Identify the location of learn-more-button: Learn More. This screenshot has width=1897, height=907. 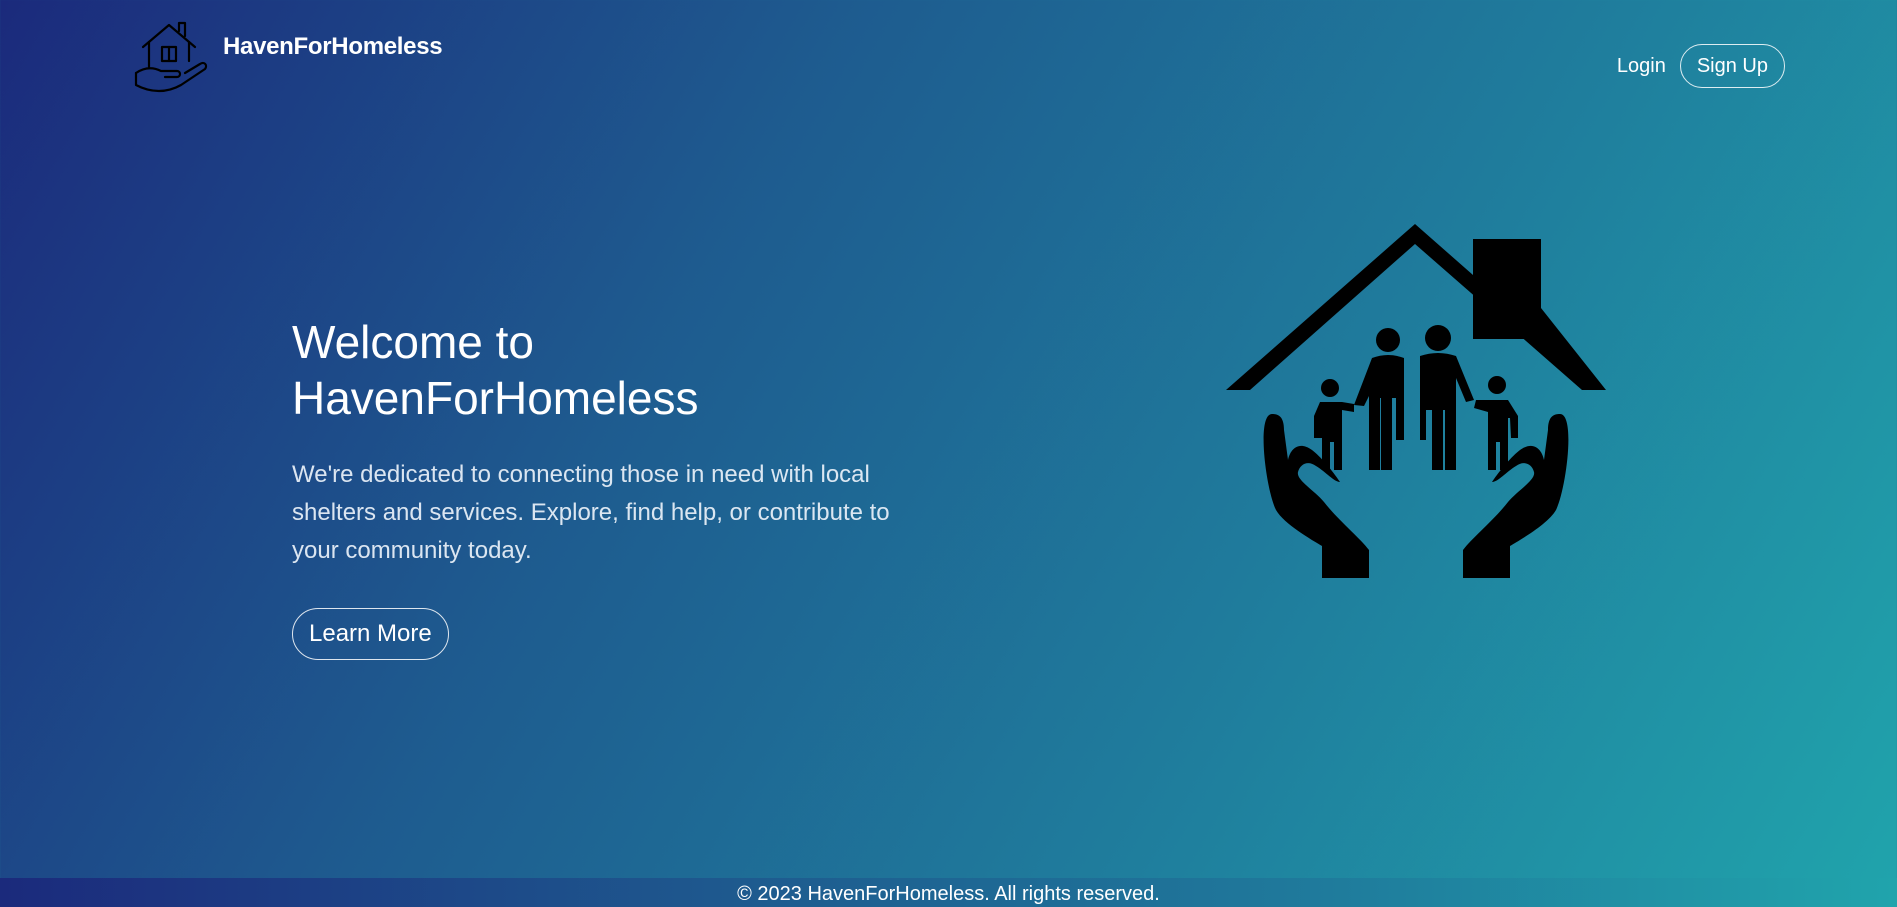
(370, 634).